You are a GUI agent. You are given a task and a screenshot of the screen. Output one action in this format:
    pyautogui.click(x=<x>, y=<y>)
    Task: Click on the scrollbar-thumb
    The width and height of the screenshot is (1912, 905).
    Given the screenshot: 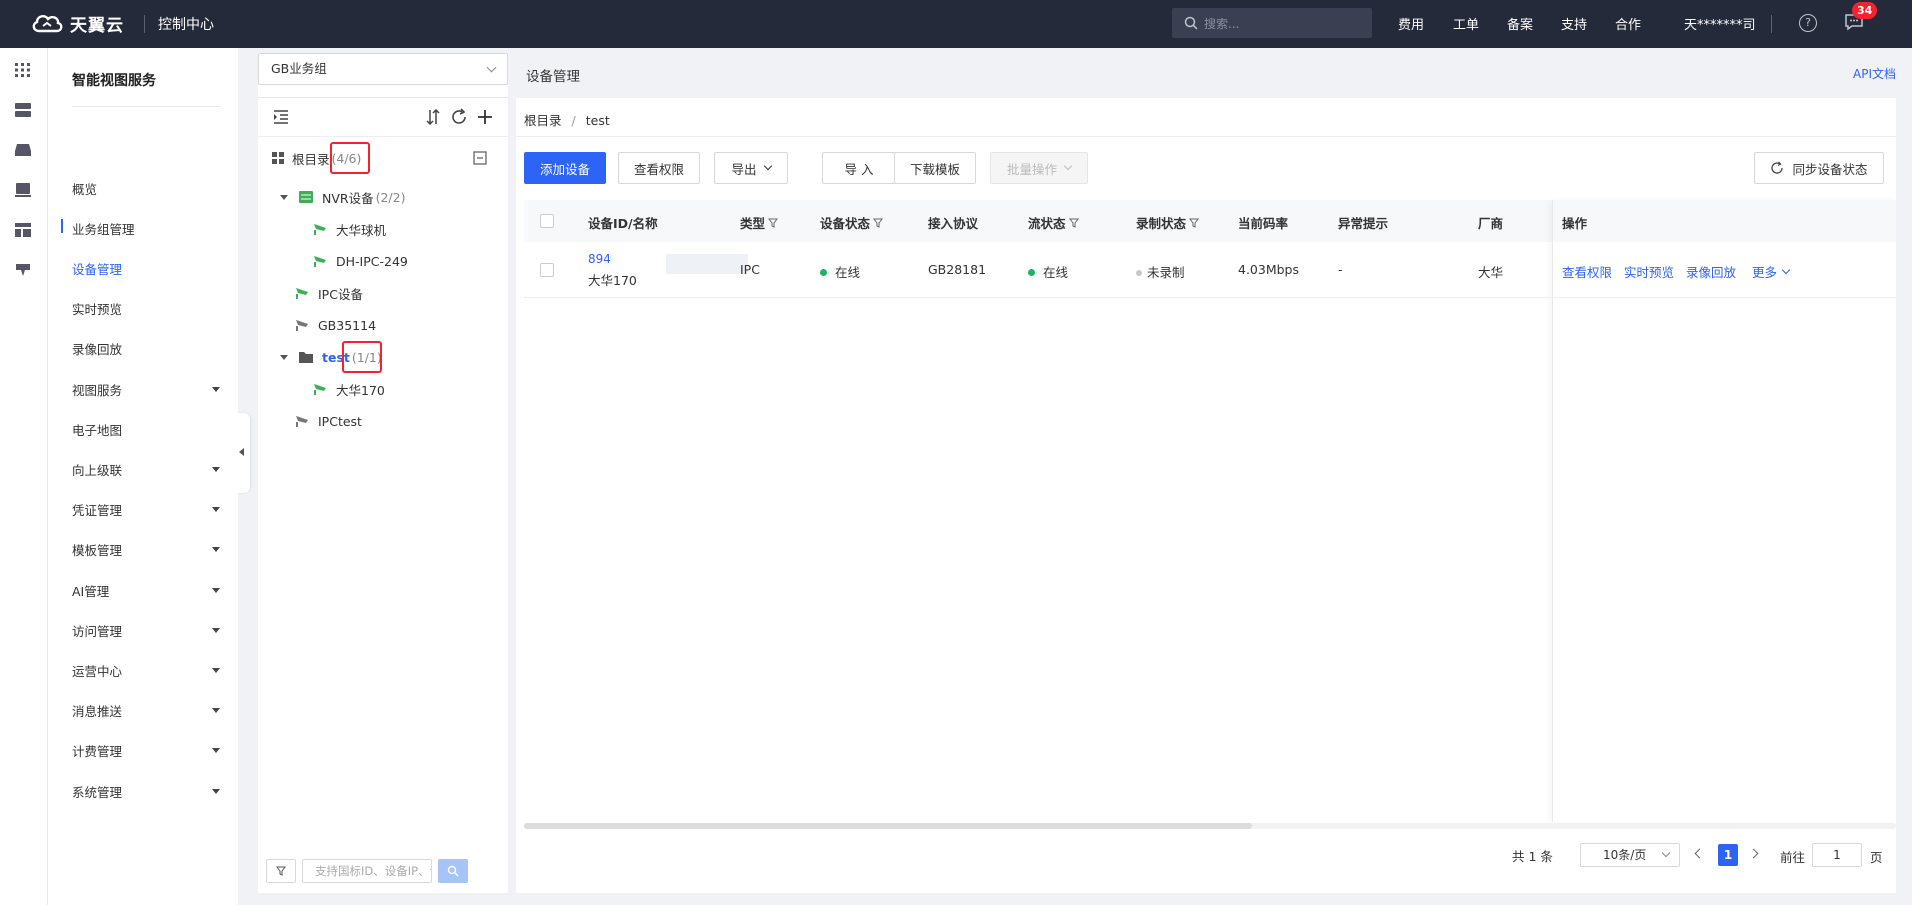 What is the action you would take?
    pyautogui.click(x=888, y=826)
    